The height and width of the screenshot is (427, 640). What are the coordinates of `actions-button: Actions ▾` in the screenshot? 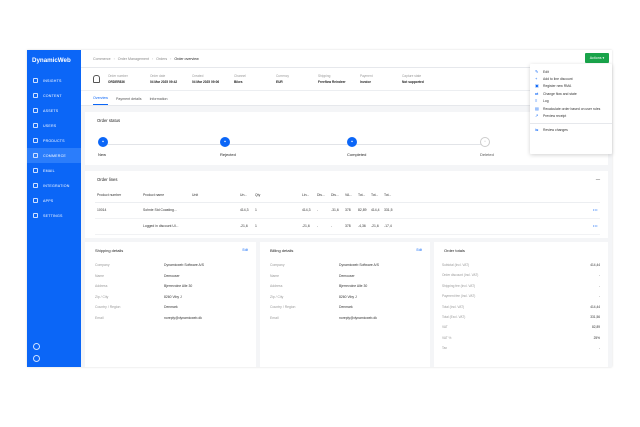 It's located at (597, 58).